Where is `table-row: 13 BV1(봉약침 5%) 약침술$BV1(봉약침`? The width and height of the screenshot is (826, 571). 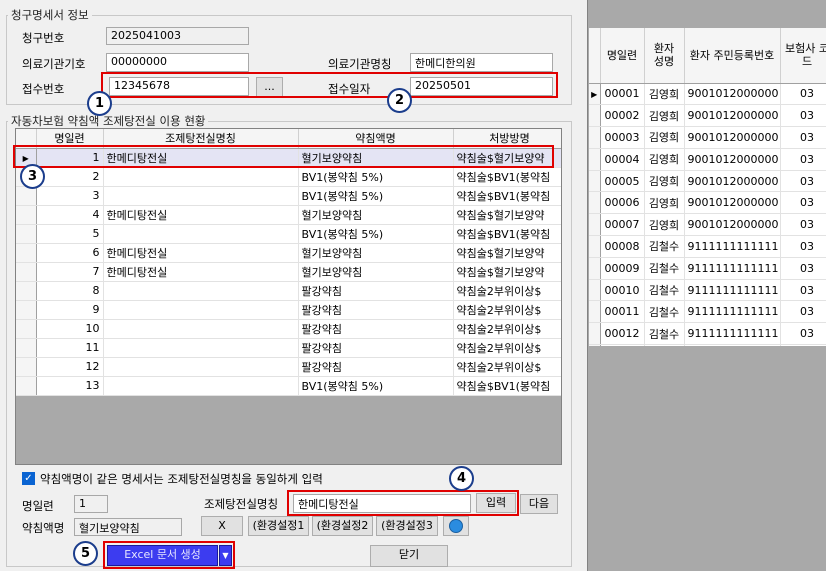 table-row: 13 BV1(봉약침 5%) 약침술$BV1(봉약침 is located at coordinates (288, 386).